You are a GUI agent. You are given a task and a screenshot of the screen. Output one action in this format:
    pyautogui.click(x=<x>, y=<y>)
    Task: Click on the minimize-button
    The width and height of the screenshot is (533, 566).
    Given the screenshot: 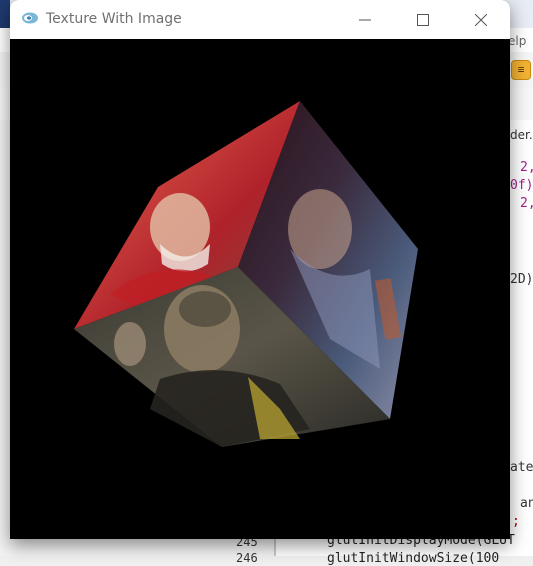 What is the action you would take?
    pyautogui.click(x=365, y=19)
    